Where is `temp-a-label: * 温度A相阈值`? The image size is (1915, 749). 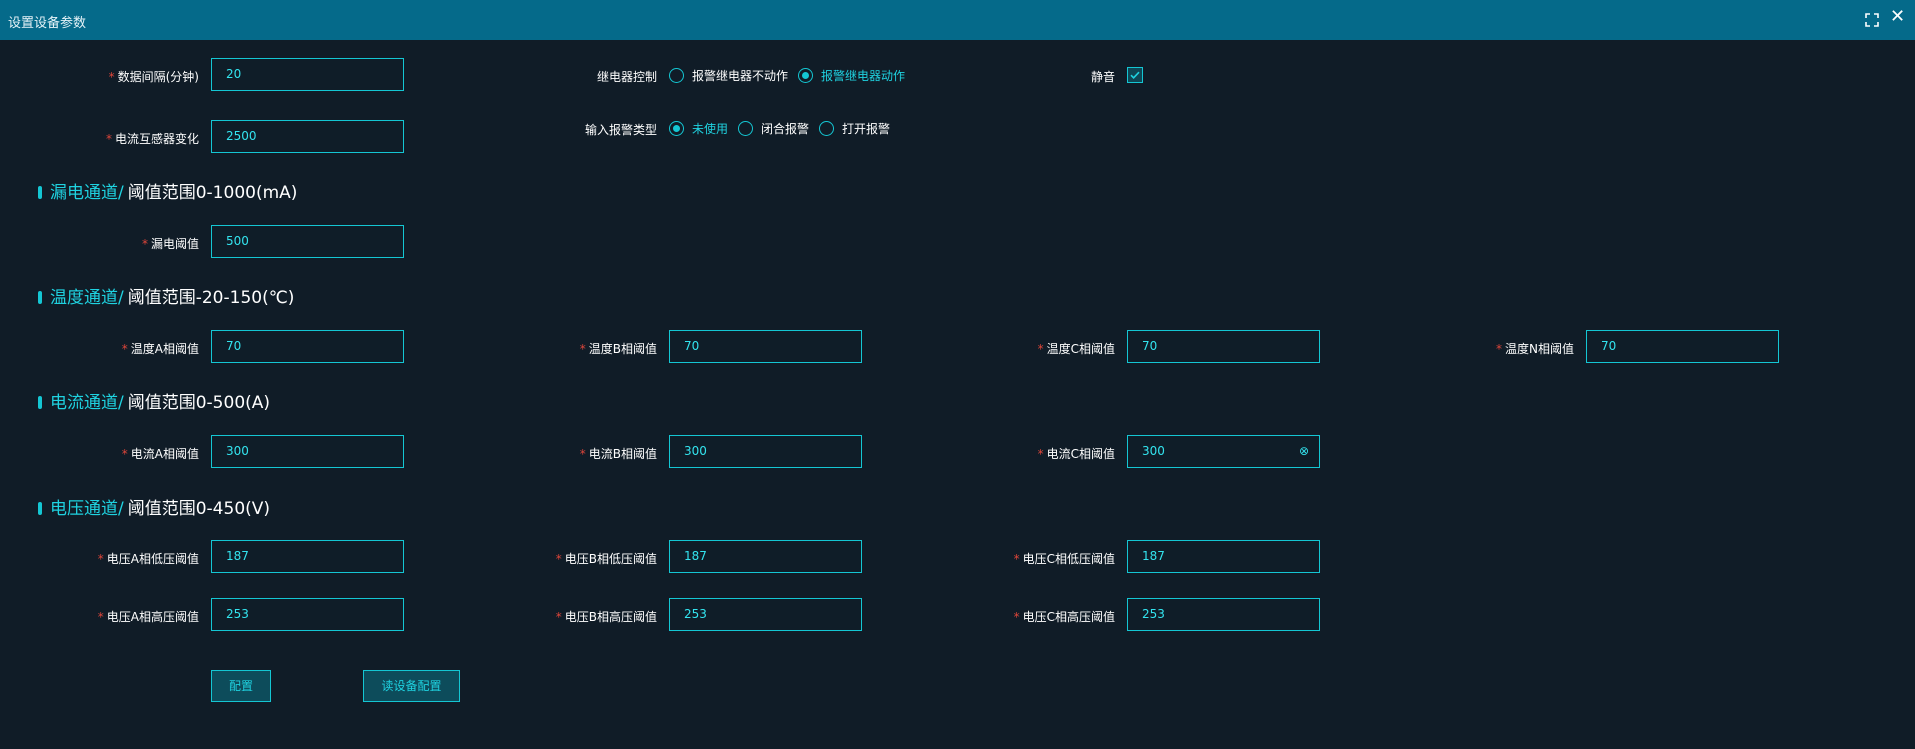 temp-a-label: * 温度A相阈值 is located at coordinates (160, 349).